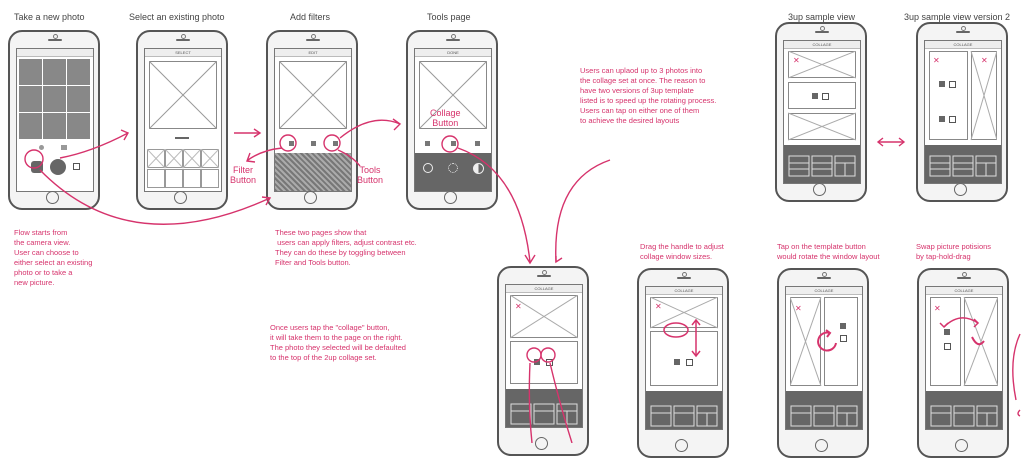  What do you see at coordinates (37, 167) in the screenshot?
I see `gallery-button` at bounding box center [37, 167].